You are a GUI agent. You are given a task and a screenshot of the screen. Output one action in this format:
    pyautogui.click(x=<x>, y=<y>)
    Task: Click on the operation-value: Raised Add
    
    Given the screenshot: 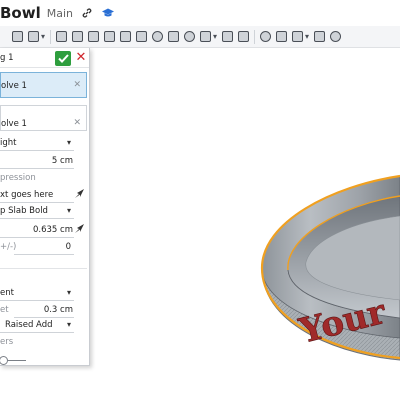 What is the action you would take?
    pyautogui.click(x=29, y=325)
    